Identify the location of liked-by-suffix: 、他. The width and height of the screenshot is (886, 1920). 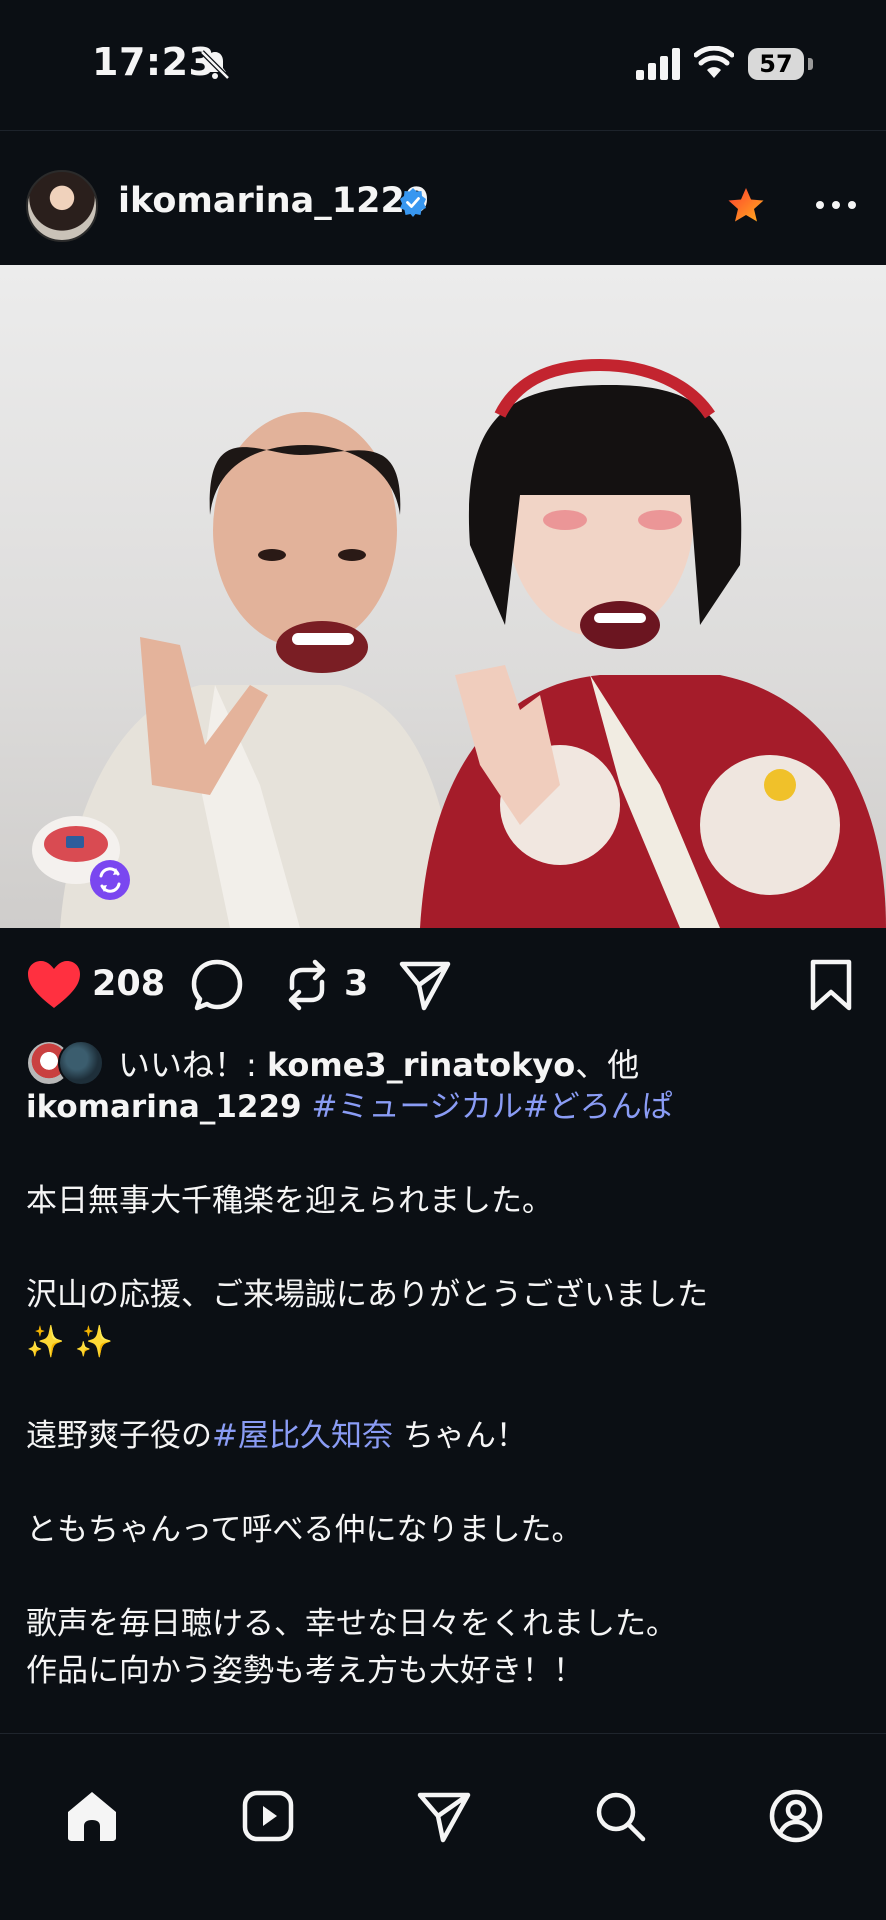
(607, 1065).